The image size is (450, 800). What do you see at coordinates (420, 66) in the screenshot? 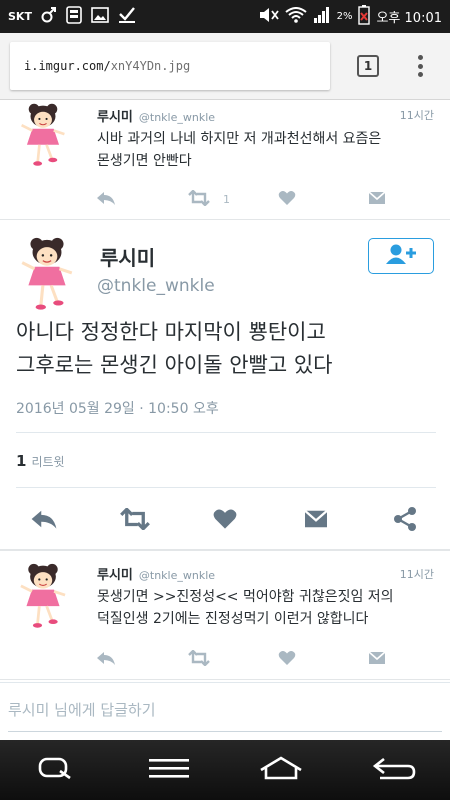
I see `overflow-menu-icon` at bounding box center [420, 66].